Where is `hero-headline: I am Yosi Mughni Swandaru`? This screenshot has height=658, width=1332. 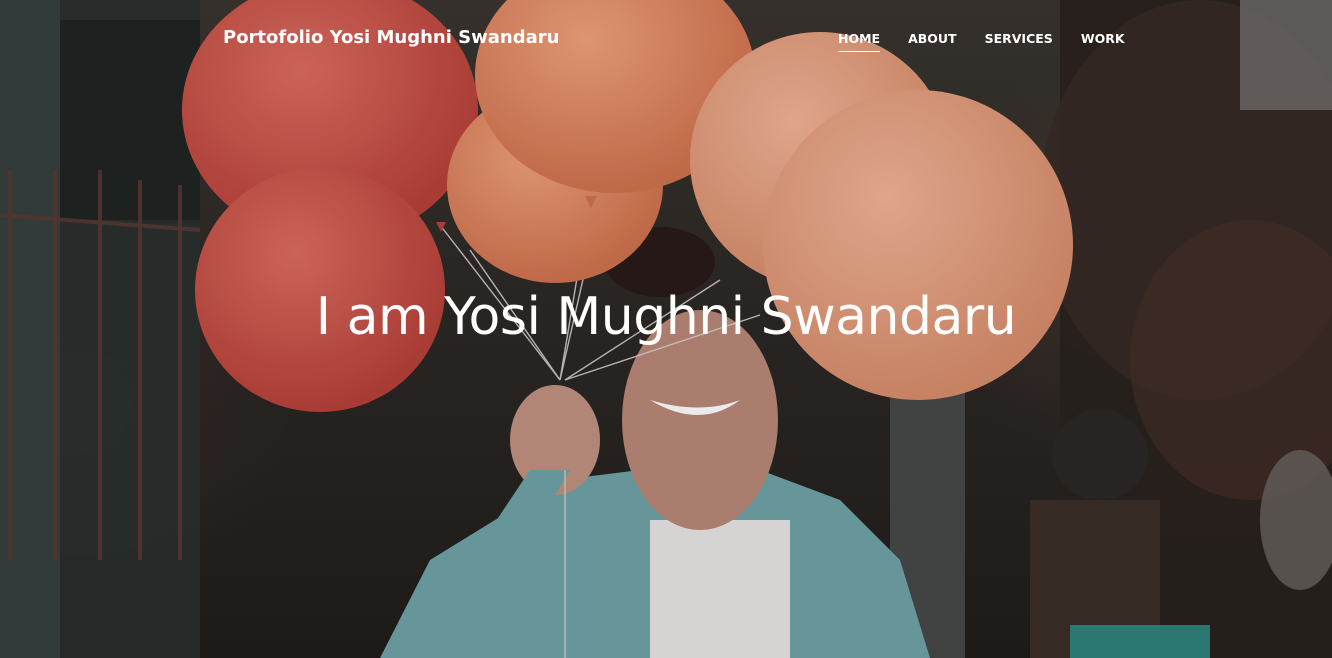 hero-headline: I am Yosi Mughni Swandaru is located at coordinates (666, 317).